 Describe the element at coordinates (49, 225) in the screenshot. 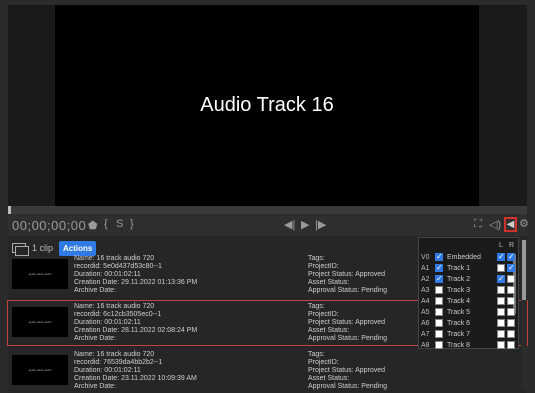

I see `timecode: 00;00;00;00` at that location.